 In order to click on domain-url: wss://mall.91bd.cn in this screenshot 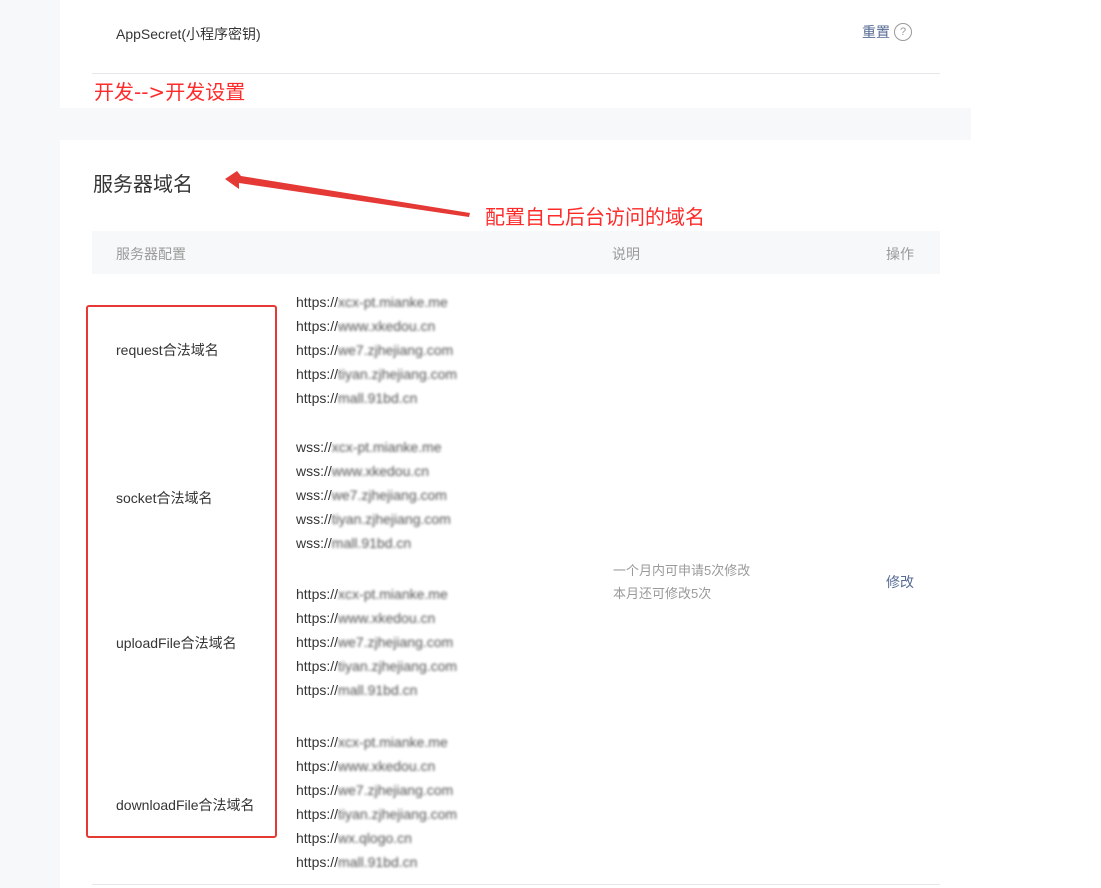, I will do `click(373, 543)`.